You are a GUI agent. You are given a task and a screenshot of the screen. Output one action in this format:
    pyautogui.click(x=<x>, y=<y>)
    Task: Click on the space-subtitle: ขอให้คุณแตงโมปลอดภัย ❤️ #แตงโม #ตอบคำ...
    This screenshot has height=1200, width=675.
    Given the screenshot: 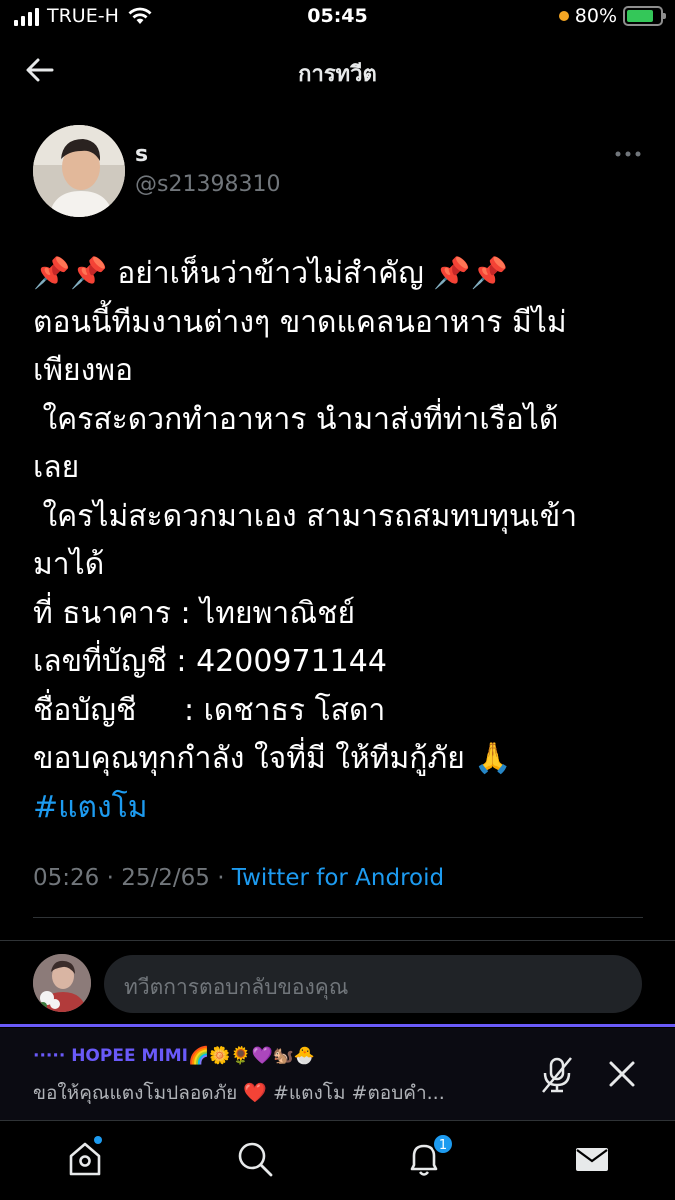 What is the action you would take?
    pyautogui.click(x=239, y=1093)
    